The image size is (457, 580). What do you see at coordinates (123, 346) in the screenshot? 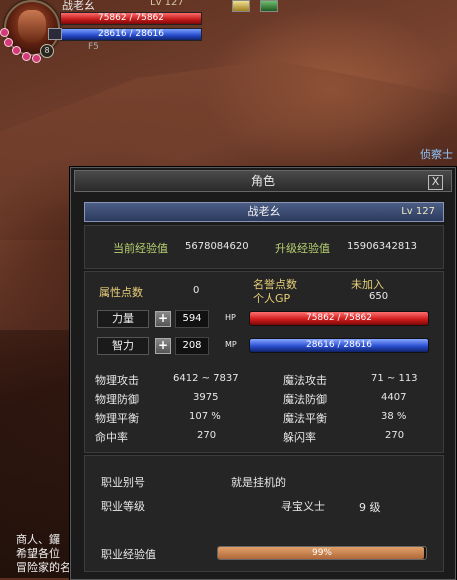
I see `stat-name: 智力` at bounding box center [123, 346].